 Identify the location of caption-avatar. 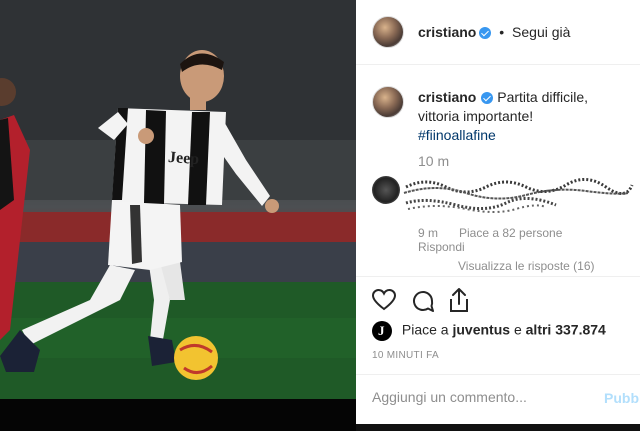
(388, 102).